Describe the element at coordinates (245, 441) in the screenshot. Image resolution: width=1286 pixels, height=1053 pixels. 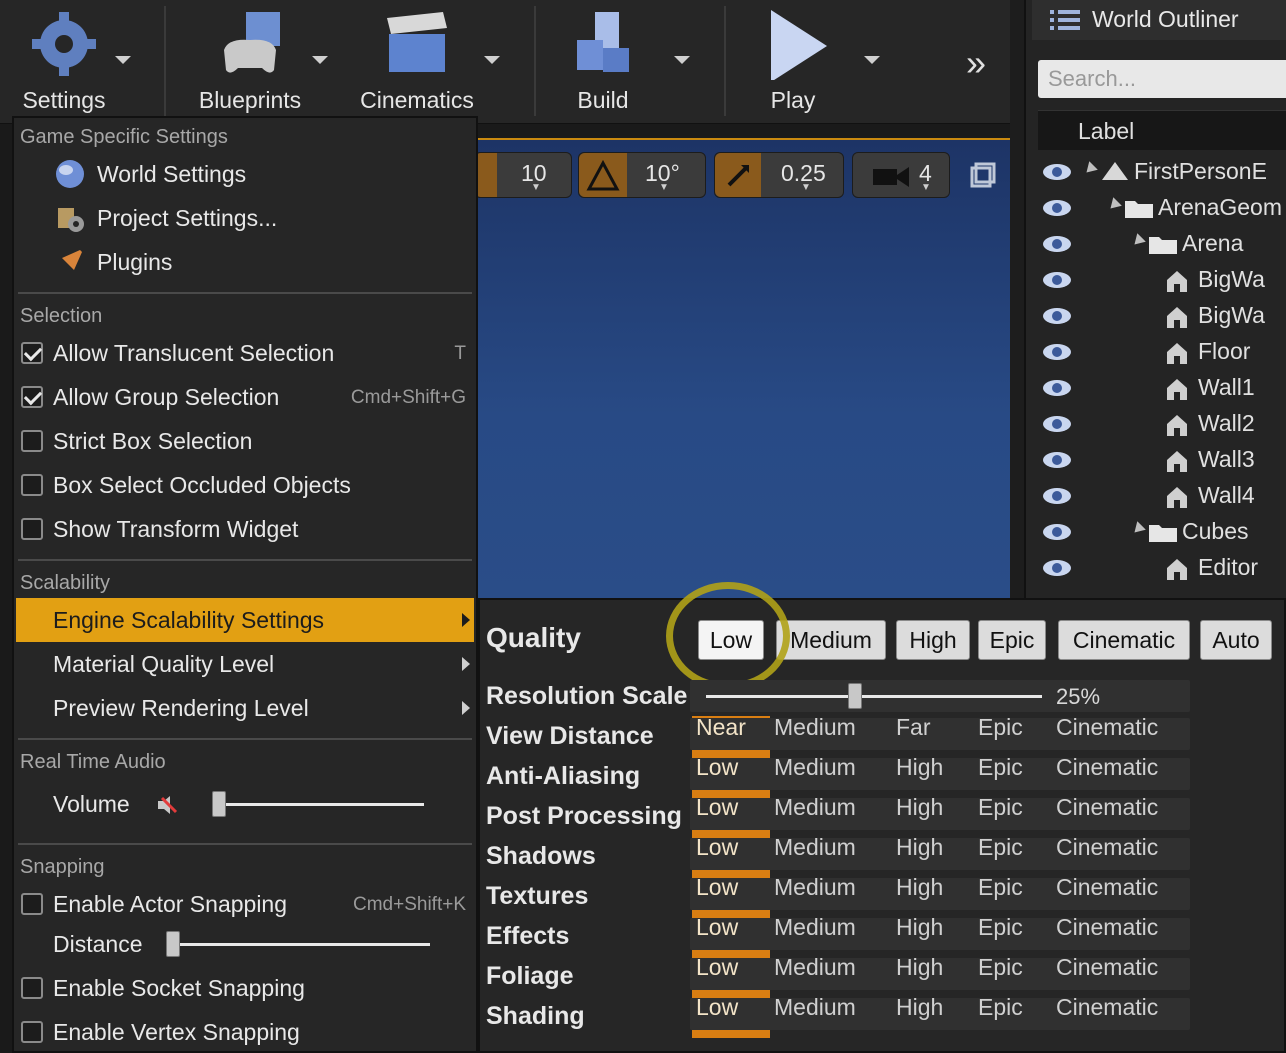
I see `menu-item-strict-box-selection: Strict Box Selection` at that location.